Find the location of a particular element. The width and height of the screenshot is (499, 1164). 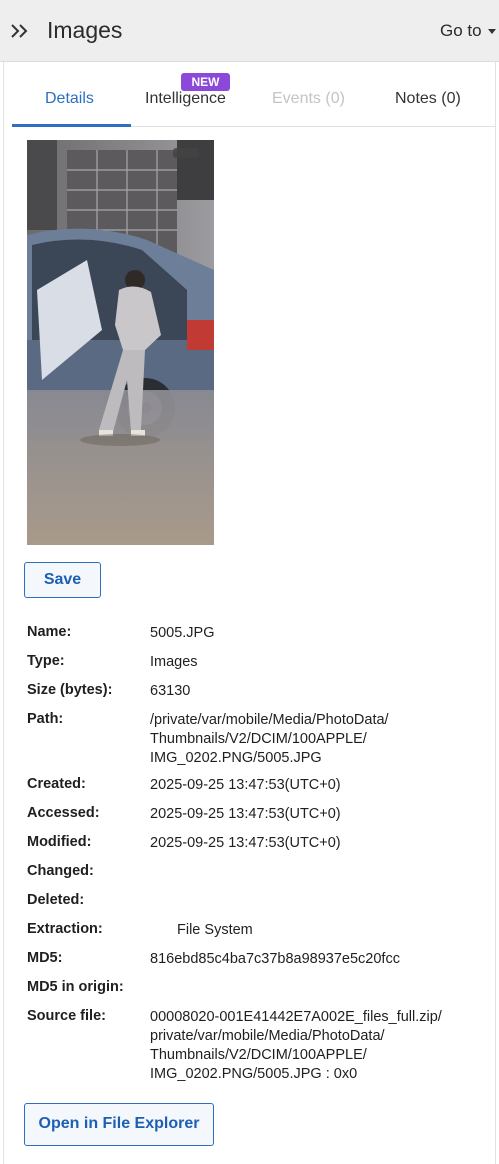

new-badge: NEW is located at coordinates (205, 82).